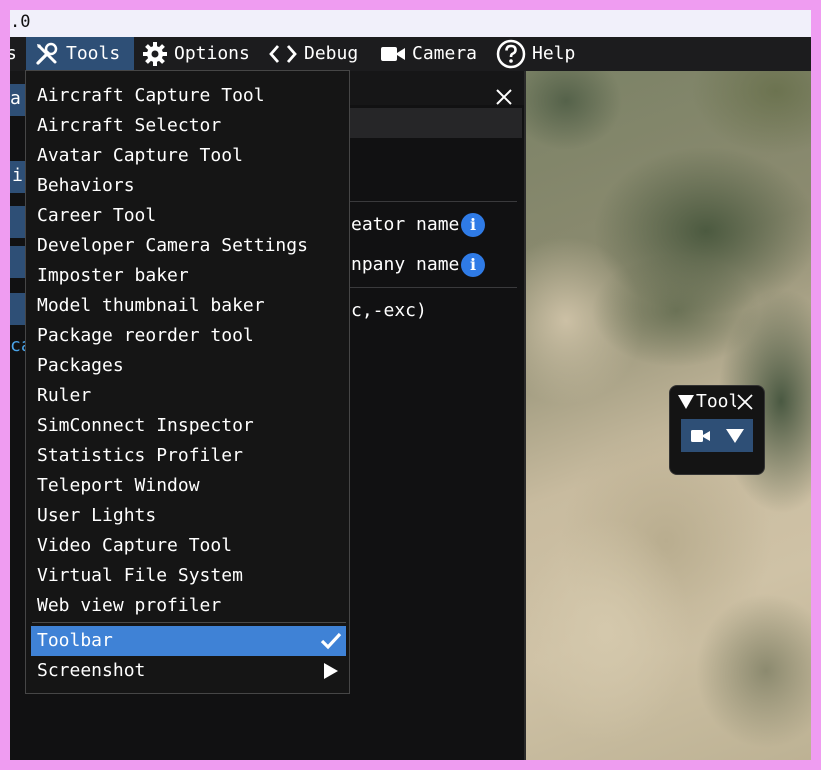  I want to click on menu-item-user-lights: User Lights, so click(96, 516).